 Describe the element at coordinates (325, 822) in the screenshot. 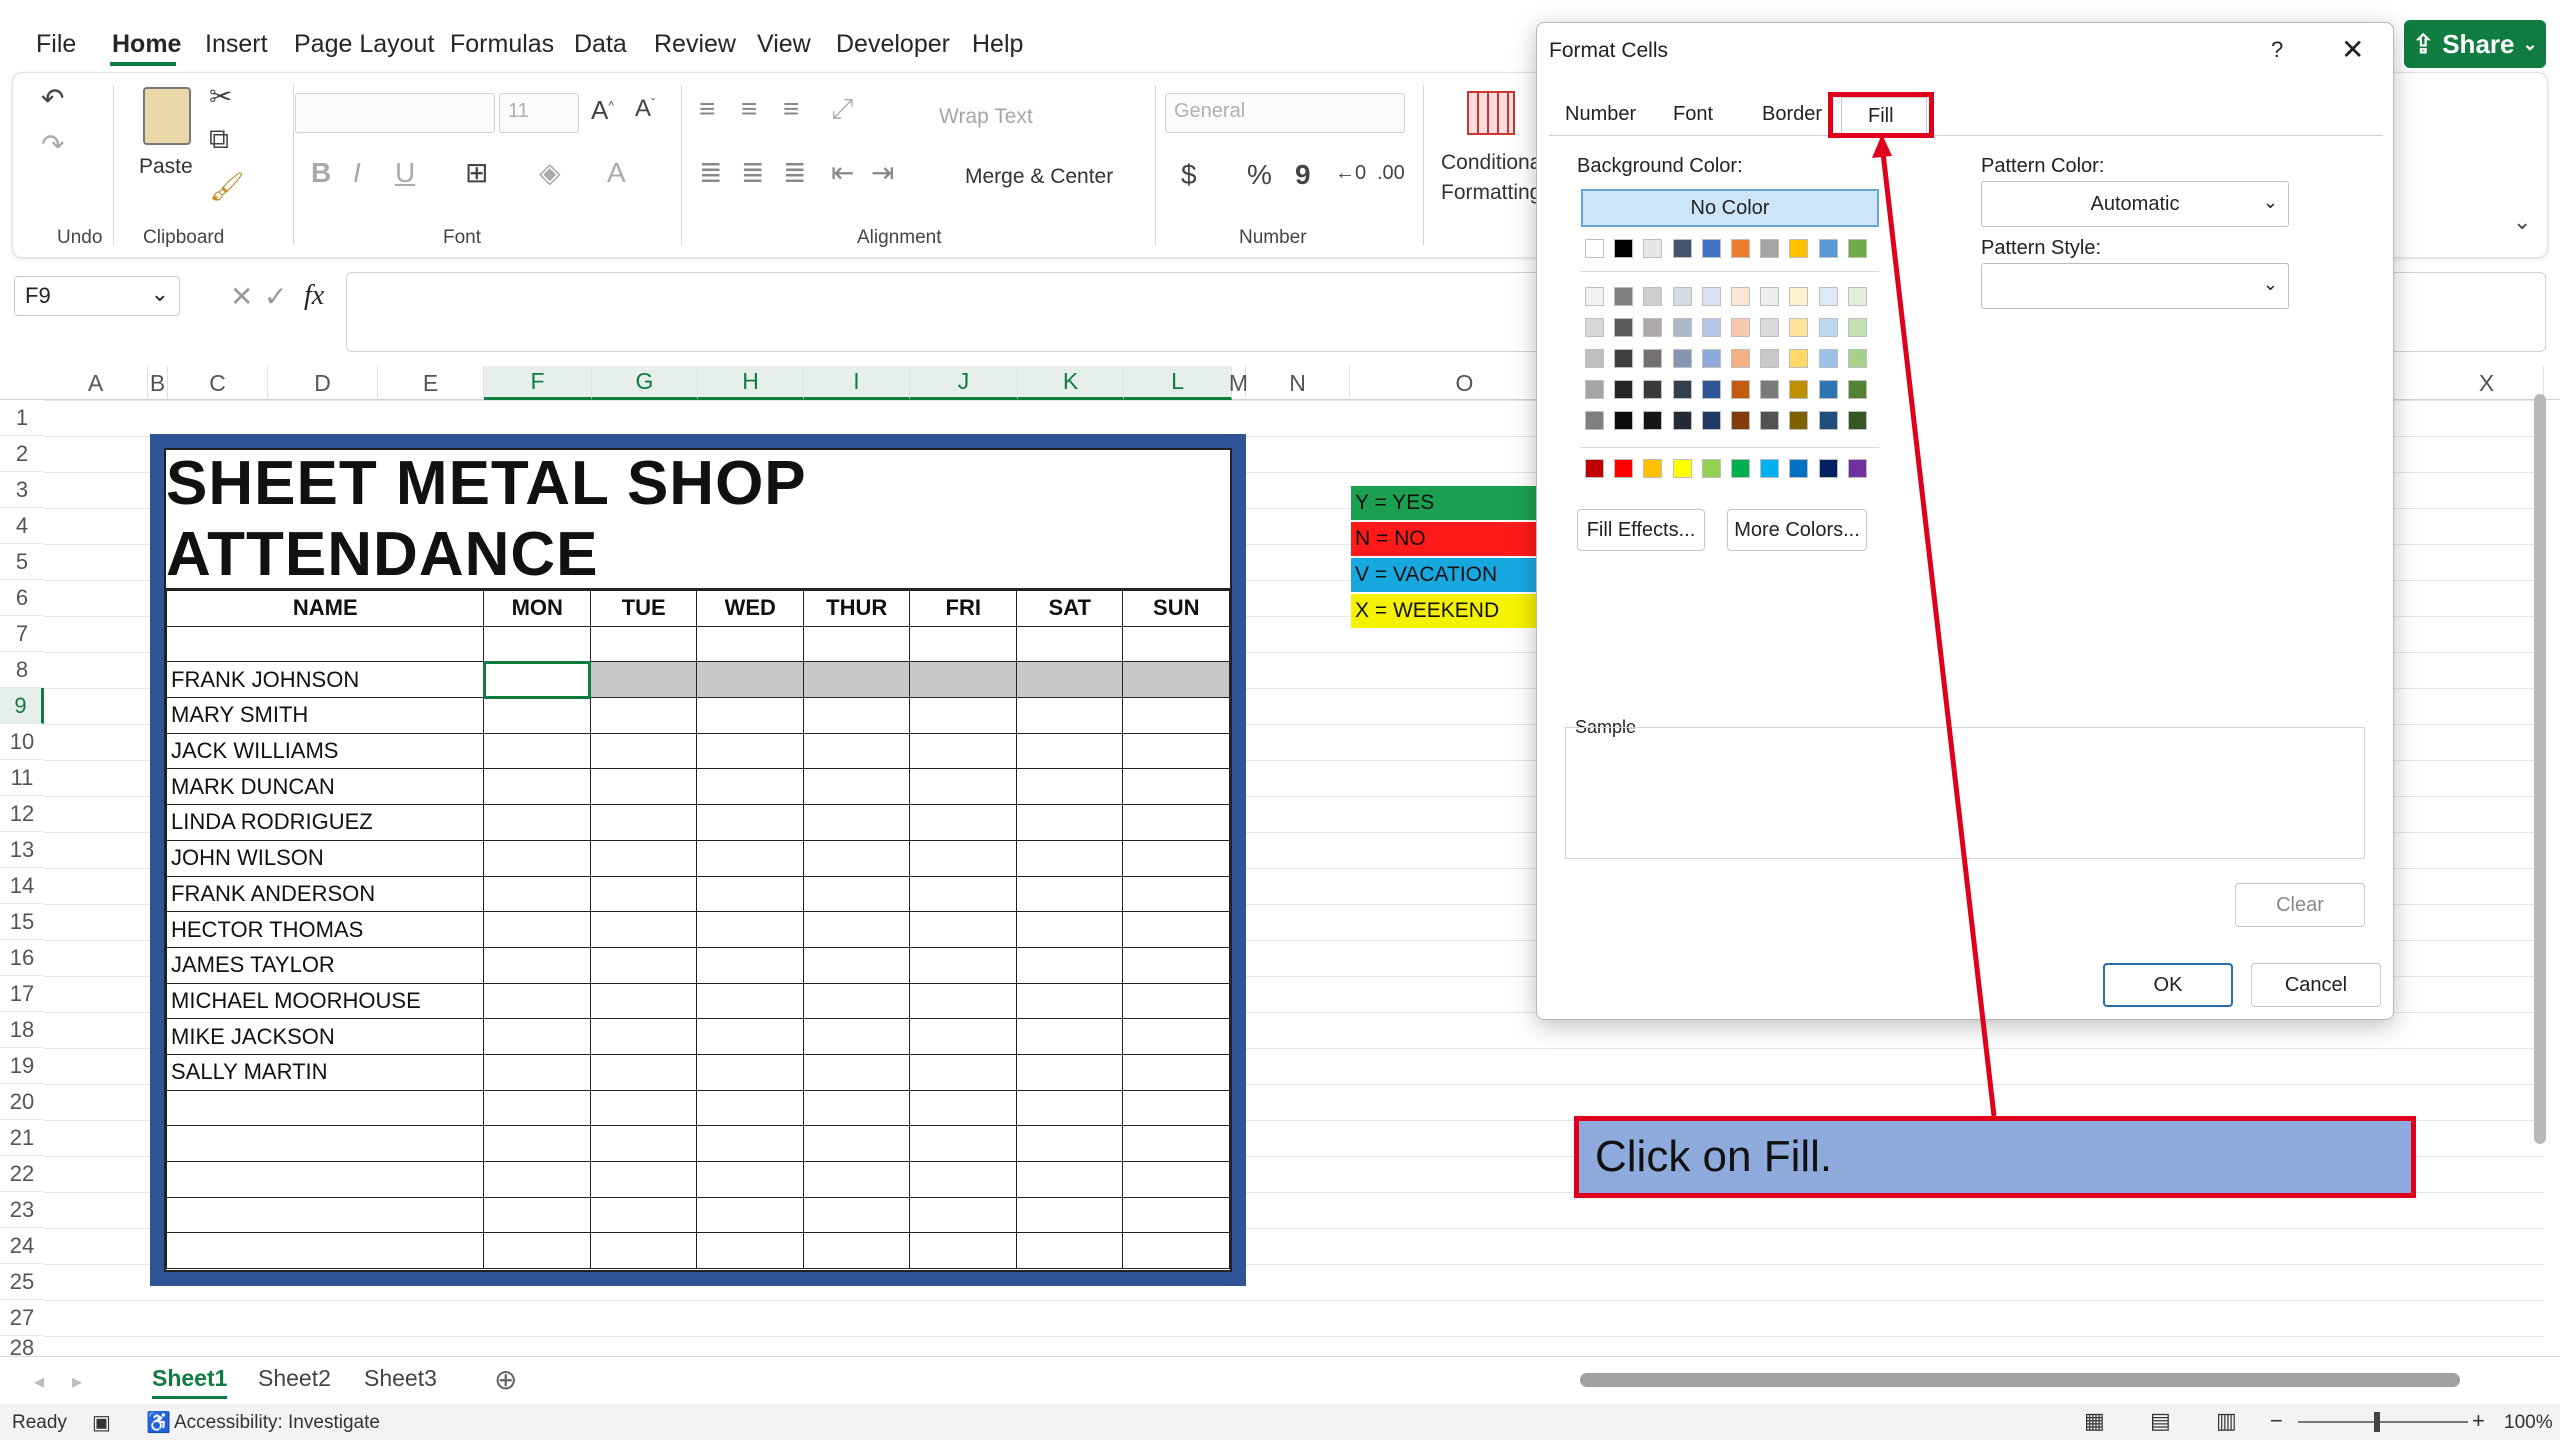

I see `name-cell: LINDA RODRIGUEZ` at that location.